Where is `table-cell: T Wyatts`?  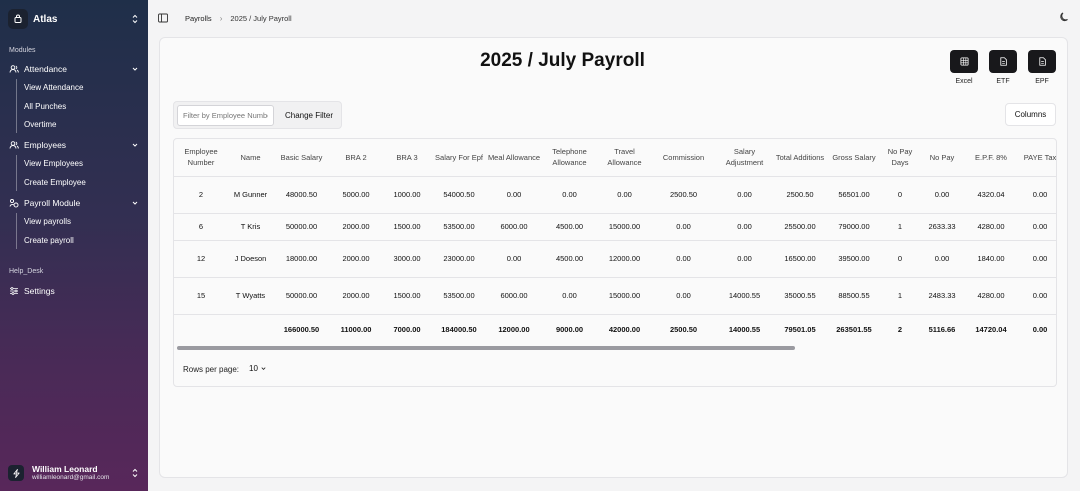
table-cell: T Wyatts is located at coordinates (250, 296).